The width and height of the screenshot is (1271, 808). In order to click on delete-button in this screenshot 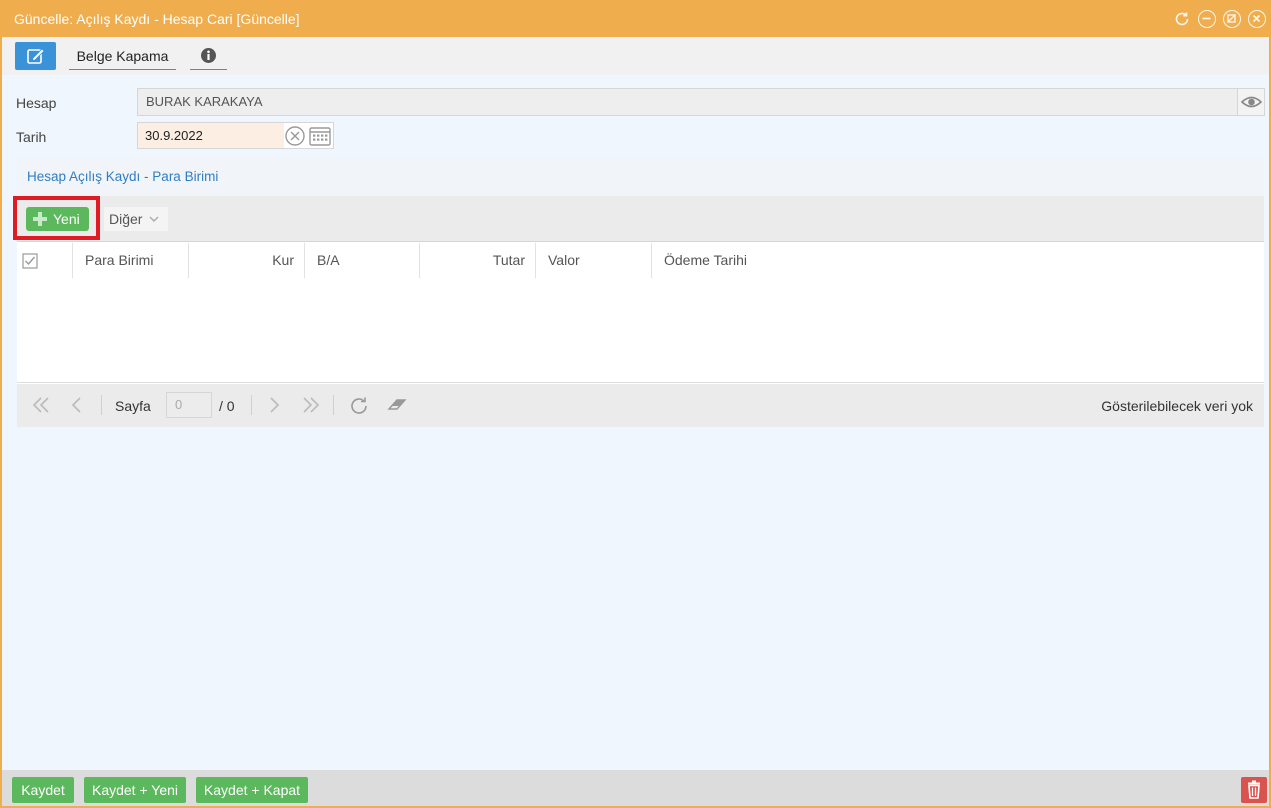, I will do `click(1254, 790)`.